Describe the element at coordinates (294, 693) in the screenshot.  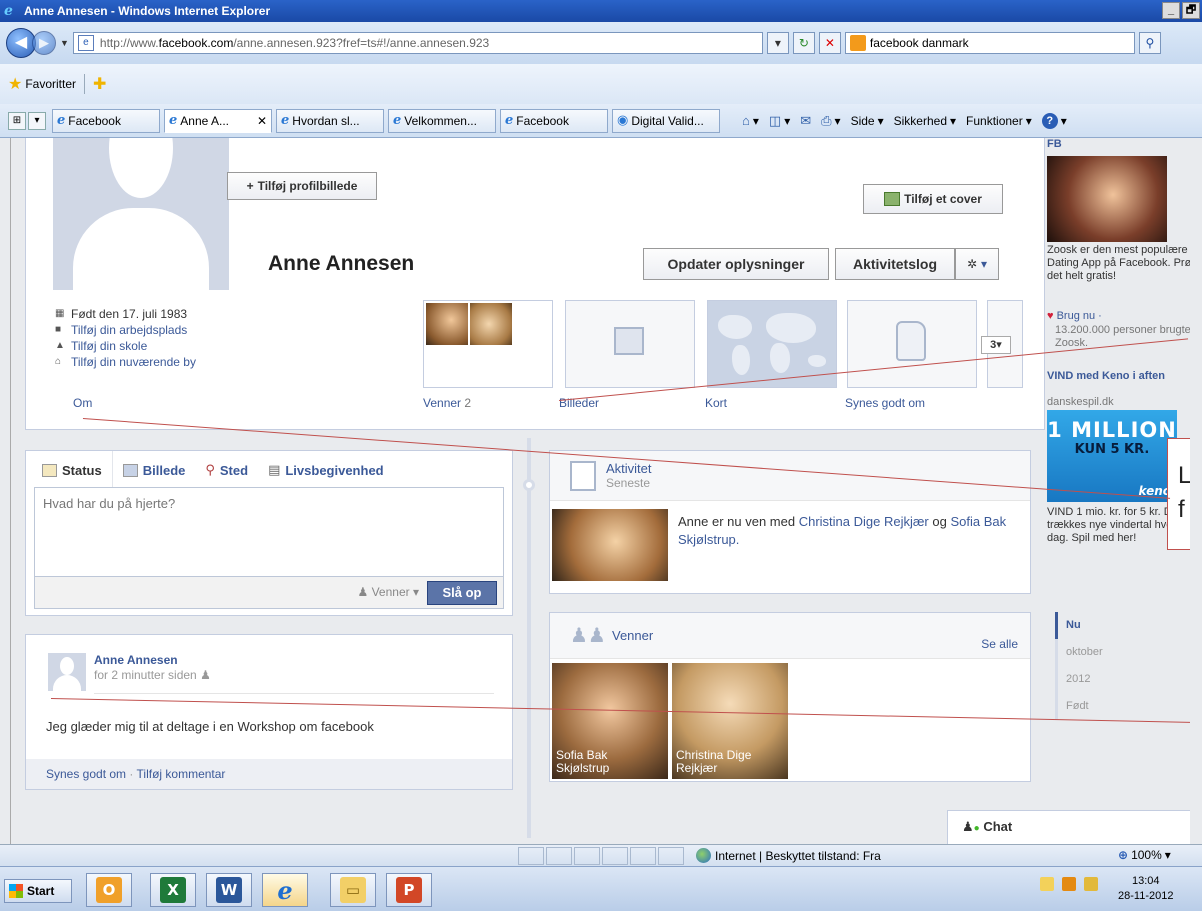
I see `divider` at that location.